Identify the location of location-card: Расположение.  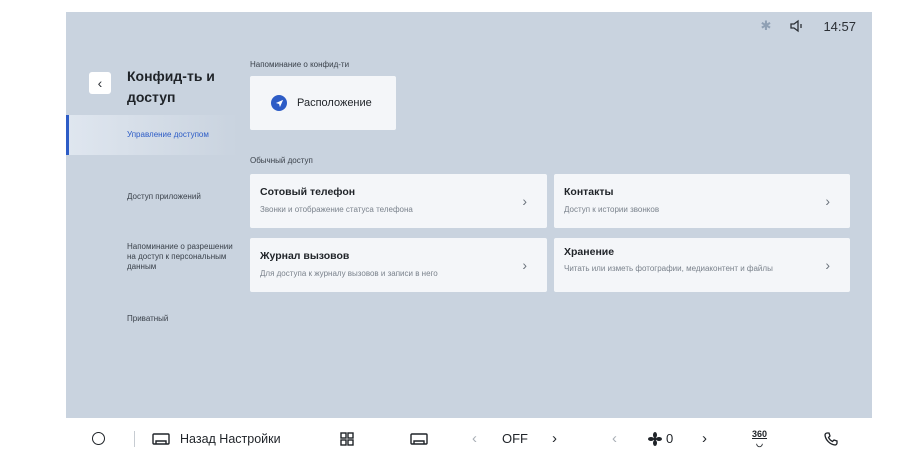
(323, 103).